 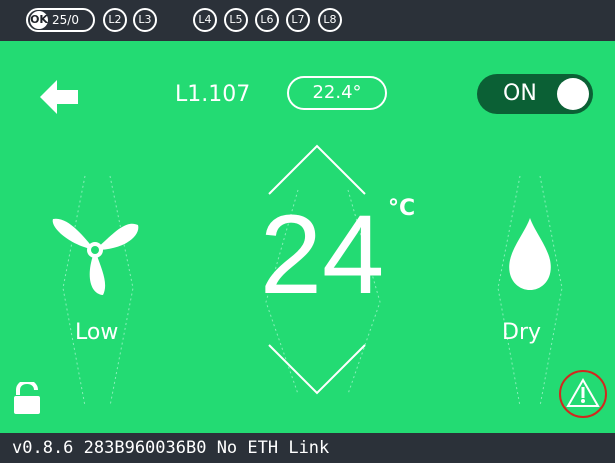 I want to click on footer-status-bar: v0.8.6 283B960036B0 No ETH Link, so click(x=307, y=448).